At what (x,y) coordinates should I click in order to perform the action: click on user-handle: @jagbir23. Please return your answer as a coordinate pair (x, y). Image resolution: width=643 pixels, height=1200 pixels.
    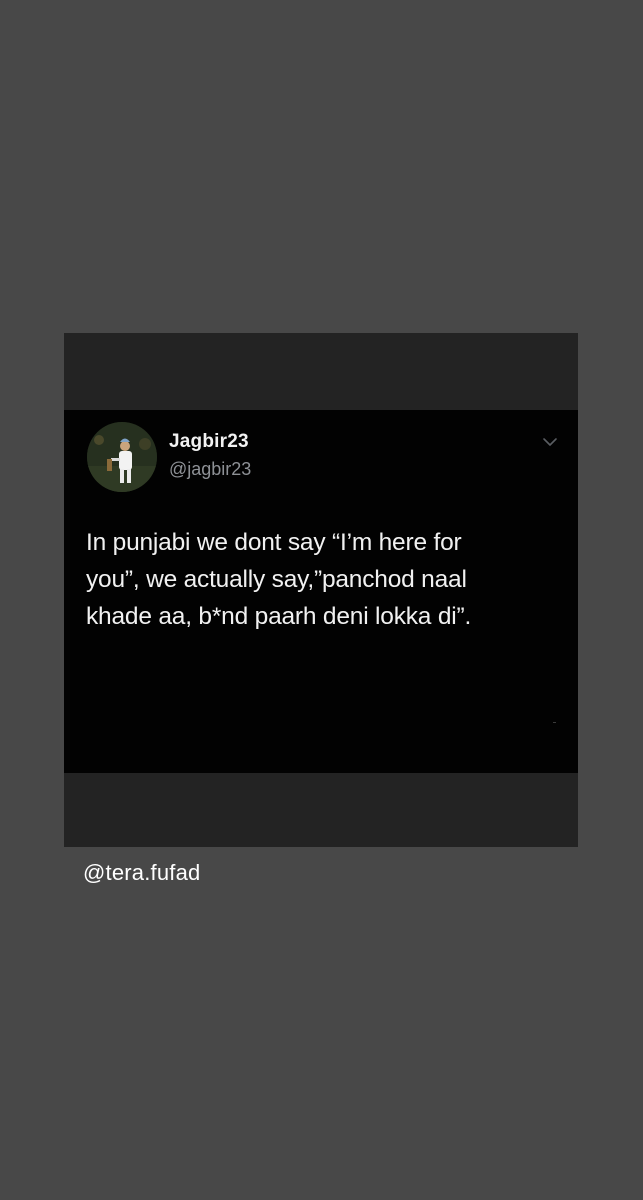
    Looking at the image, I should click on (210, 469).